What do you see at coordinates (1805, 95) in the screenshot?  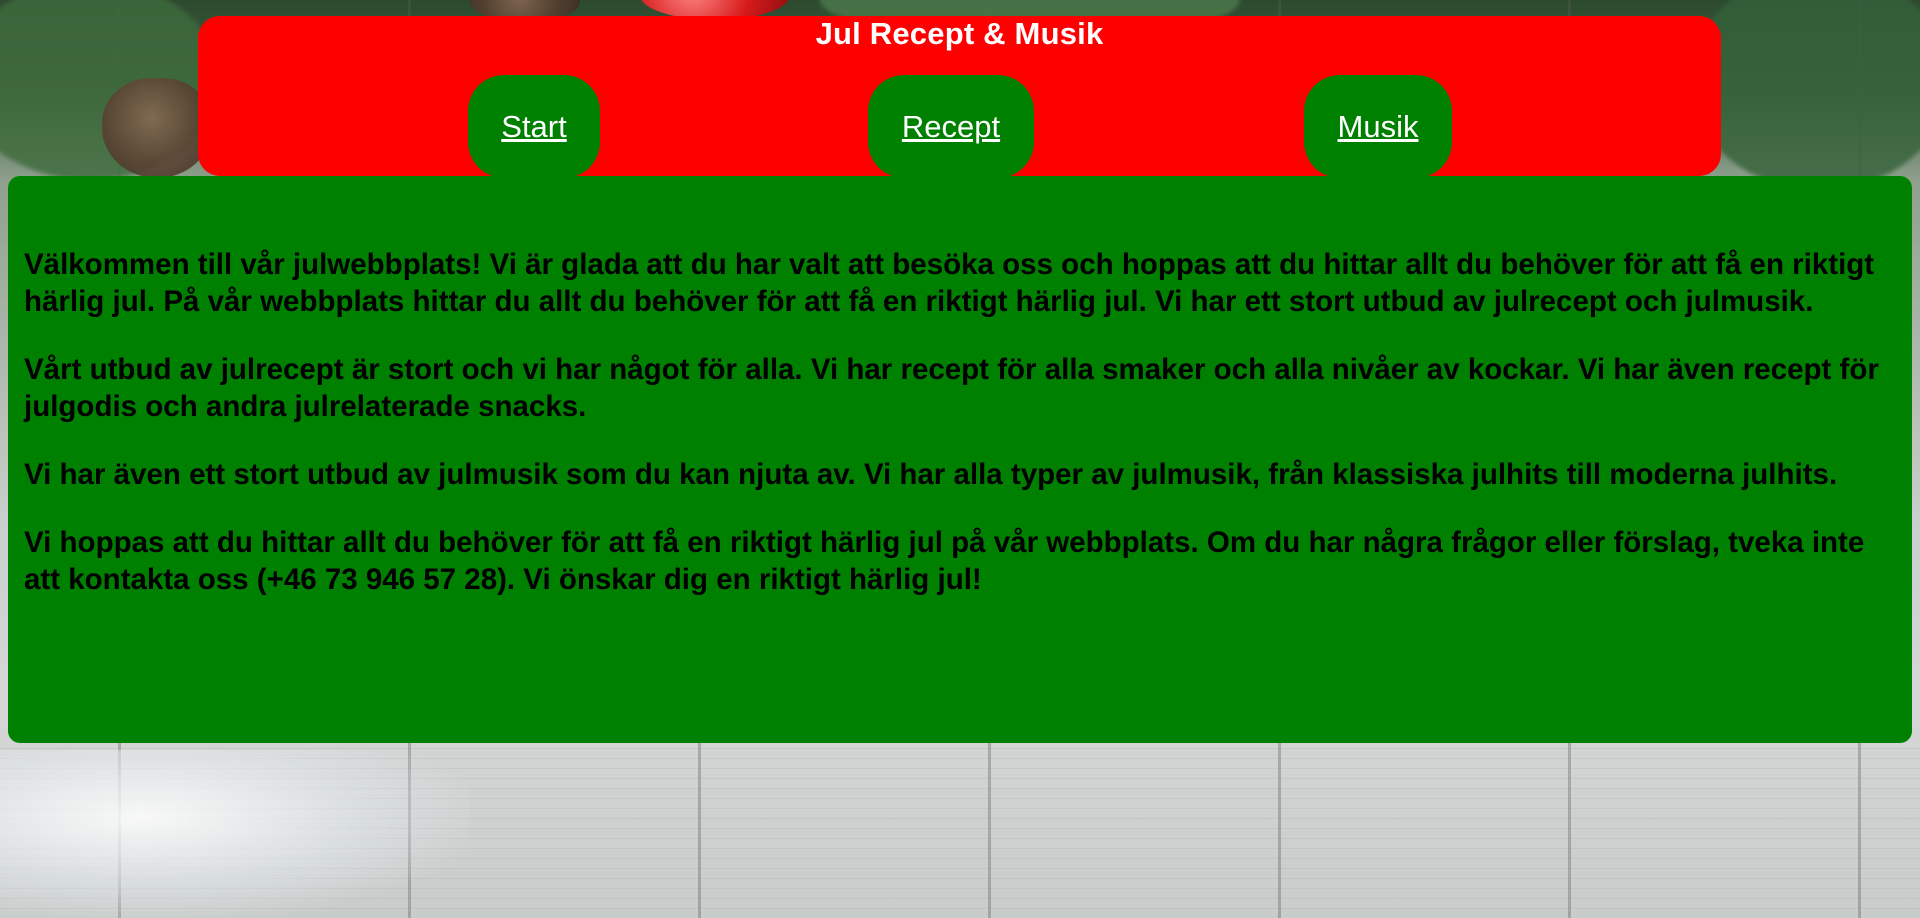 I see `pine-branch-right` at bounding box center [1805, 95].